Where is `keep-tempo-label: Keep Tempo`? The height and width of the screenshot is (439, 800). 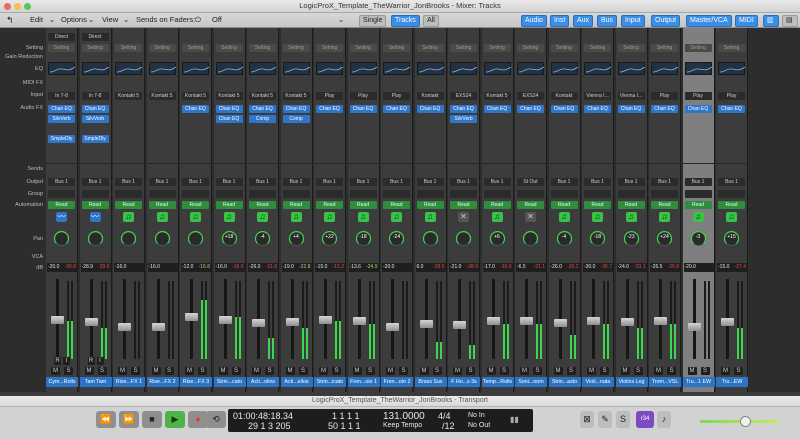
keep-tempo-label: Keep Tempo is located at coordinates (402, 425).